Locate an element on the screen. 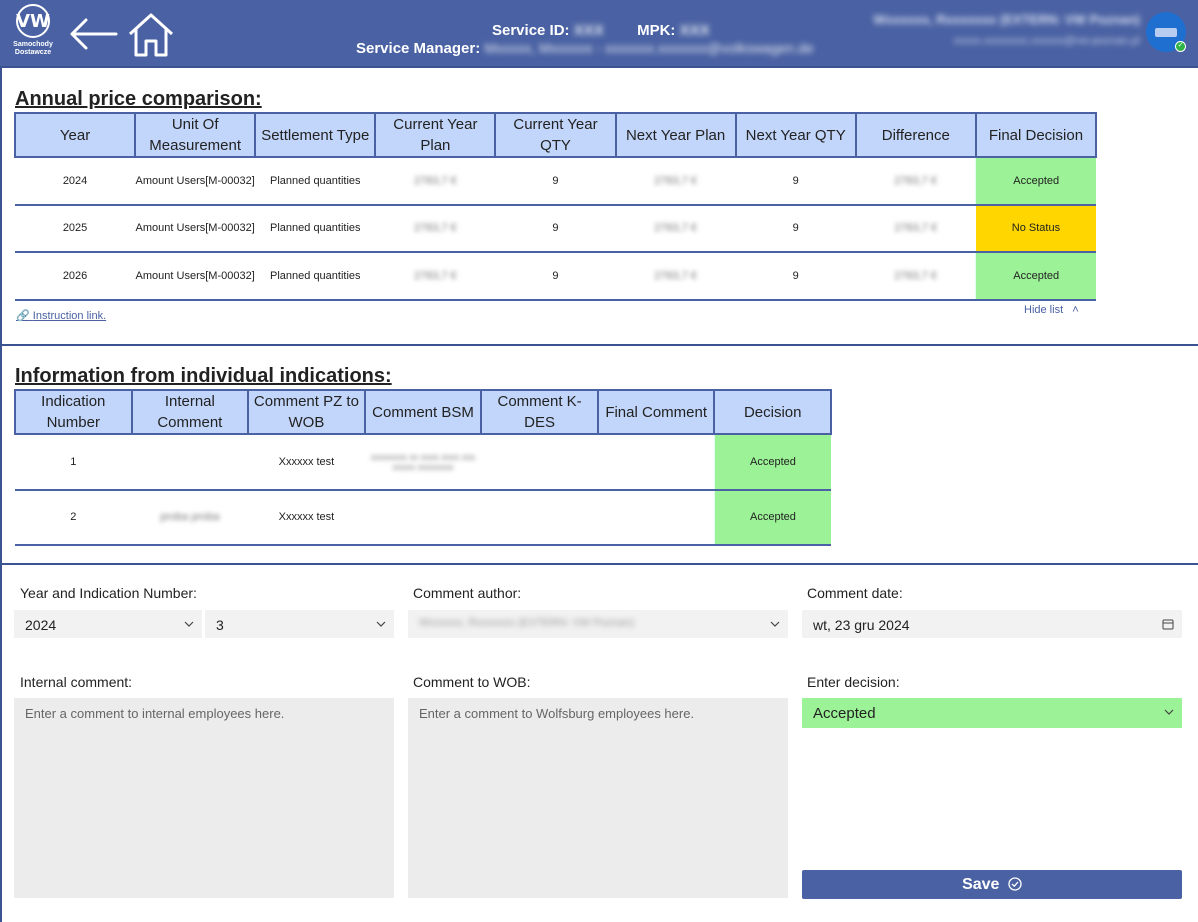 This screenshot has height=922, width=1198. comment-author-select: Wxxxxxx, Rxxxxxxx (EXTERN: VW Poznan) is located at coordinates (598, 624).